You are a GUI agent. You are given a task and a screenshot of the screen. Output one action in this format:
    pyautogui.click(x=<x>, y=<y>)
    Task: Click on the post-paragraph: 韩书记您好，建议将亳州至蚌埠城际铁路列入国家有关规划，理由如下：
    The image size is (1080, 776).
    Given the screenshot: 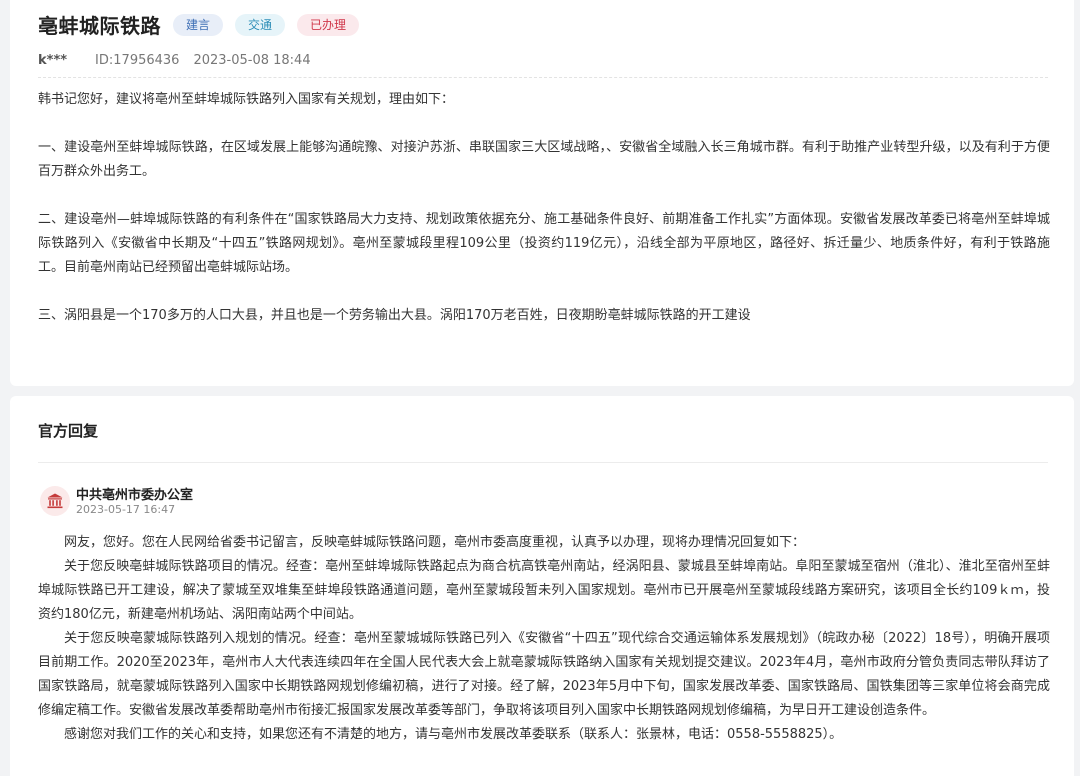 What is the action you would take?
    pyautogui.click(x=246, y=99)
    